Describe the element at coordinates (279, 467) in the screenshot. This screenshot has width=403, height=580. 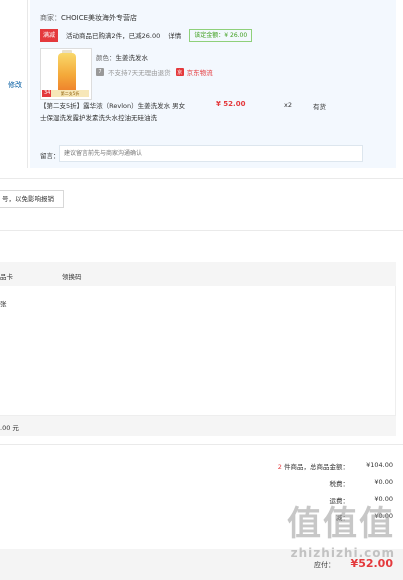
I see `item-count: 2` at that location.